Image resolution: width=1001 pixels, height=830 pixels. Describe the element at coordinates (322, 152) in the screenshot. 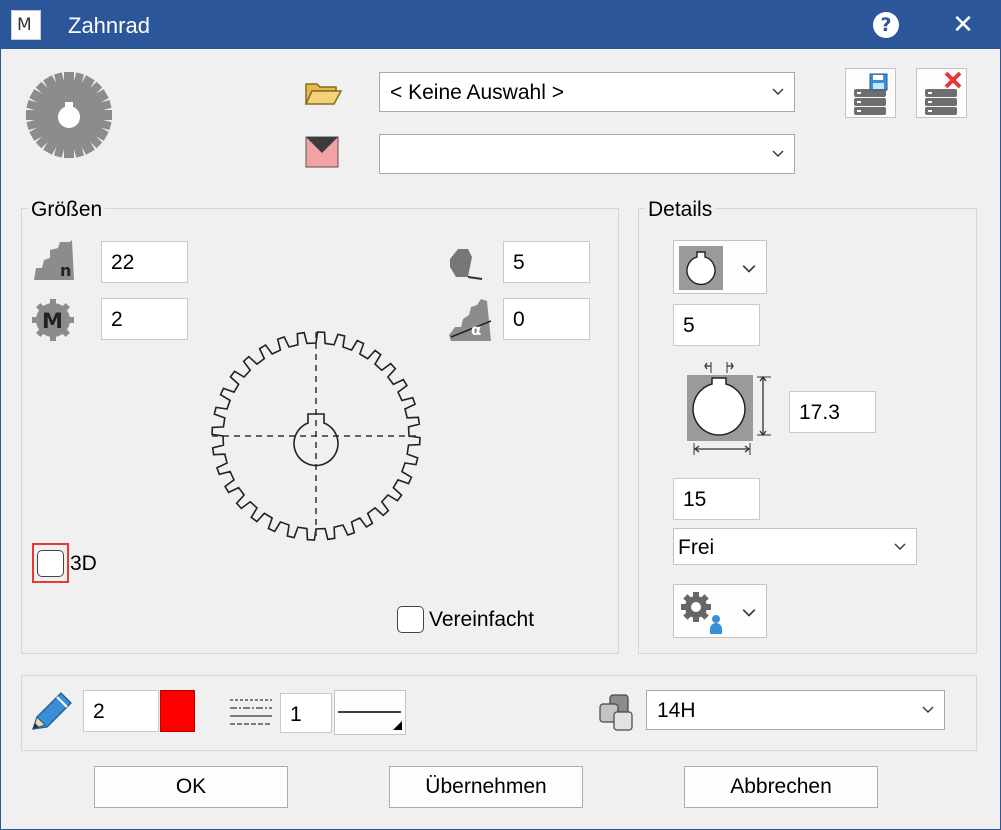

I see `layer-color-icon` at that location.